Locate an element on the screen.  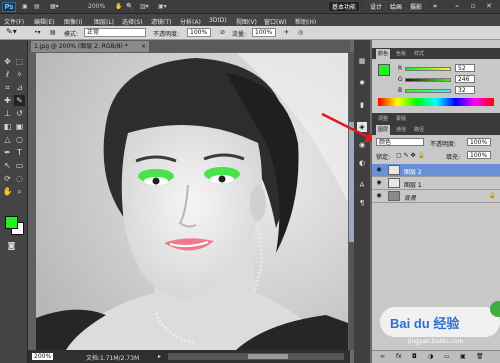
tab-color: 颜色 is located at coordinates (383, 54).